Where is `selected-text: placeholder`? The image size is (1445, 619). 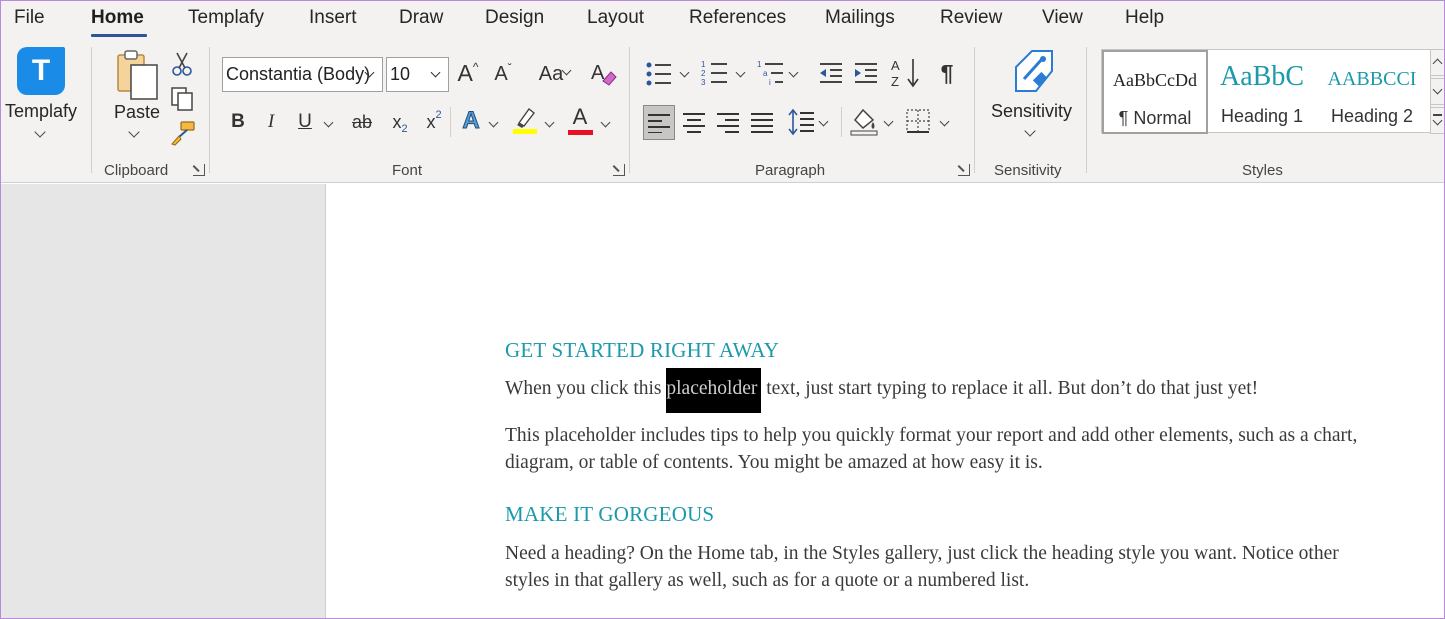
selected-text: placeholder is located at coordinates (714, 390).